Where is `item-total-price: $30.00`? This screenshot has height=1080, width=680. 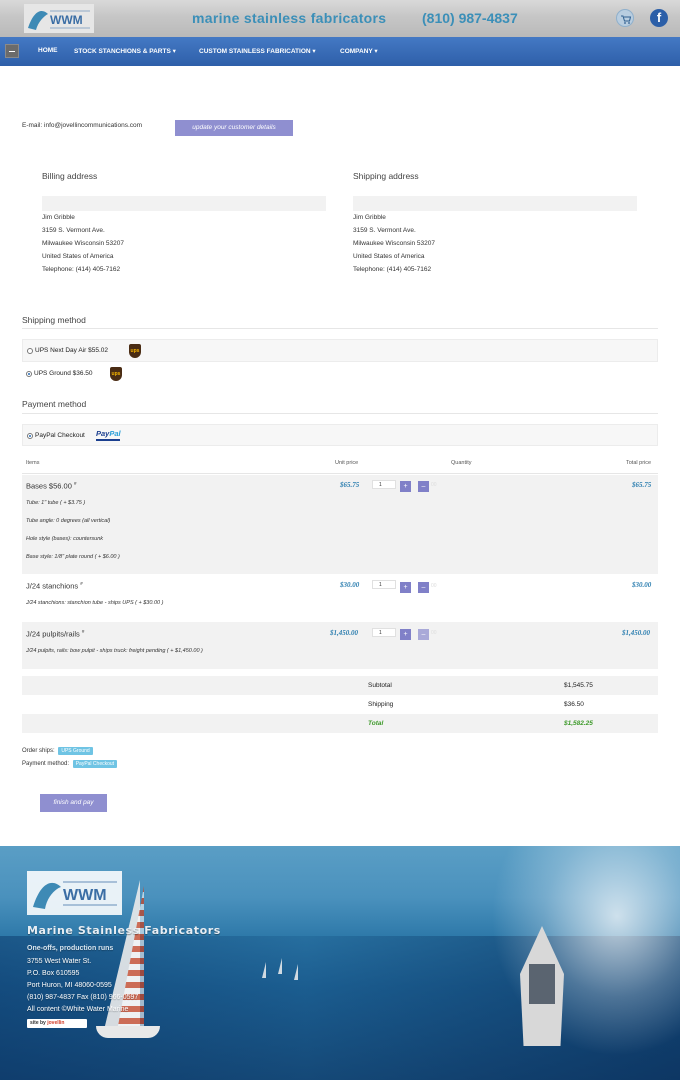 item-total-price: $30.00 is located at coordinates (642, 585).